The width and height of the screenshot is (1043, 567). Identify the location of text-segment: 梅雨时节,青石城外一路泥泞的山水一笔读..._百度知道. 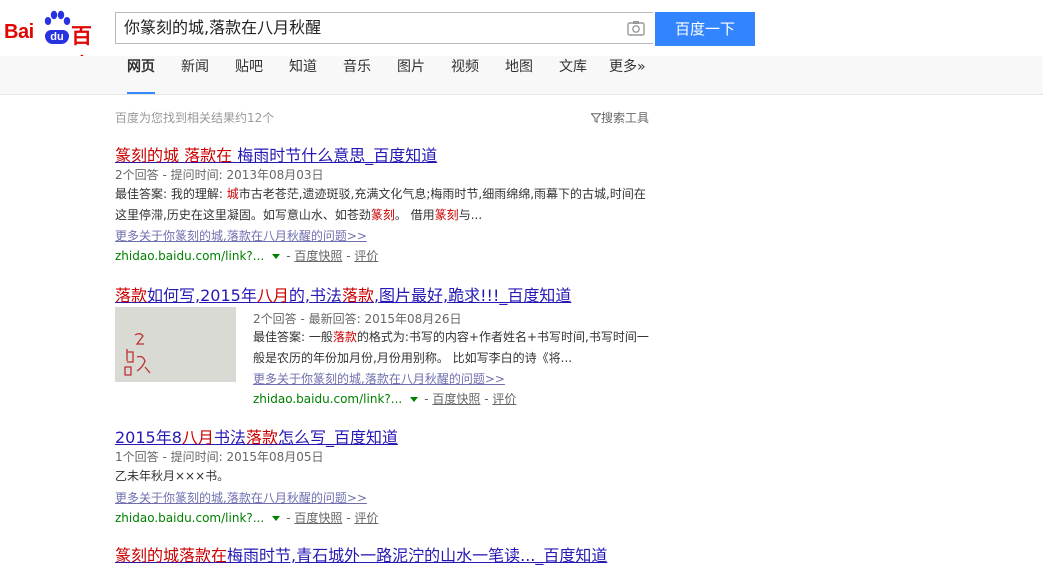
(417, 555).